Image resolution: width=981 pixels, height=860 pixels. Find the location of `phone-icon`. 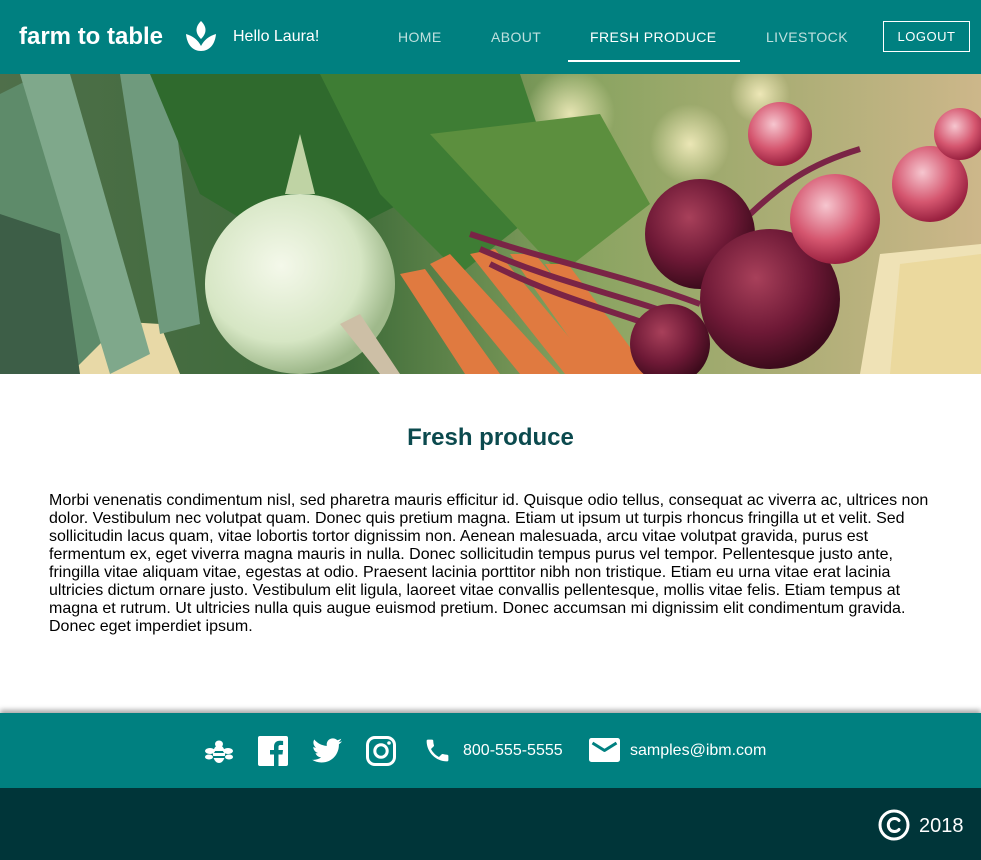

phone-icon is located at coordinates (437, 750).